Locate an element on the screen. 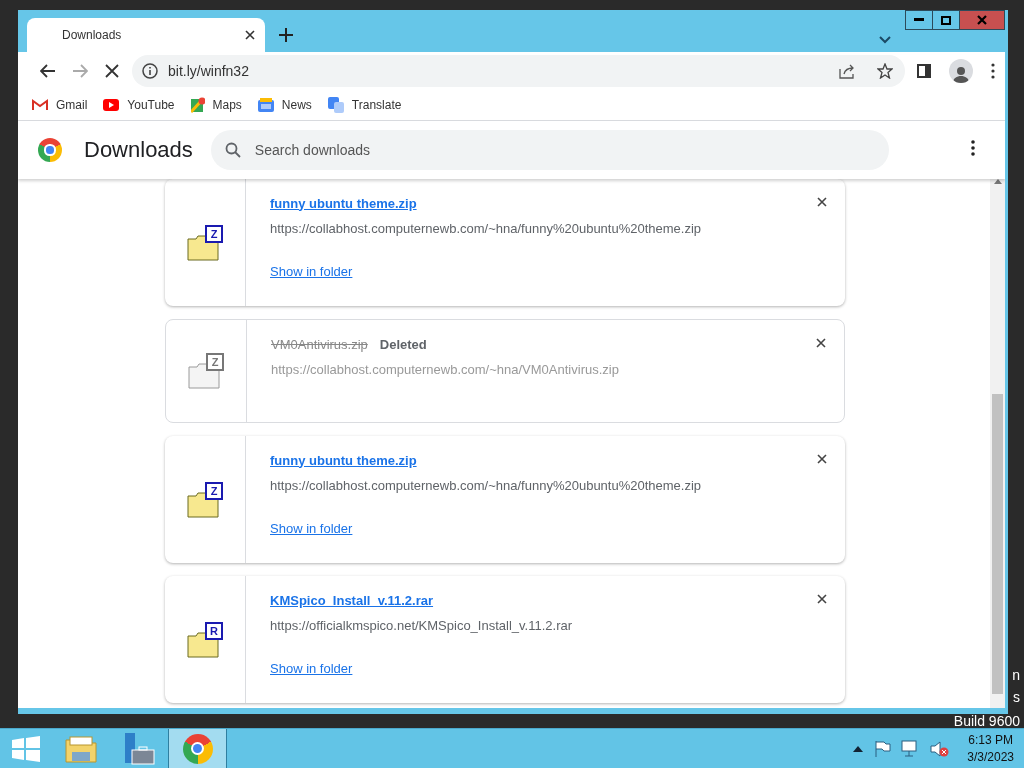 The height and width of the screenshot is (768, 1024). minimize-button is located at coordinates (919, 20).